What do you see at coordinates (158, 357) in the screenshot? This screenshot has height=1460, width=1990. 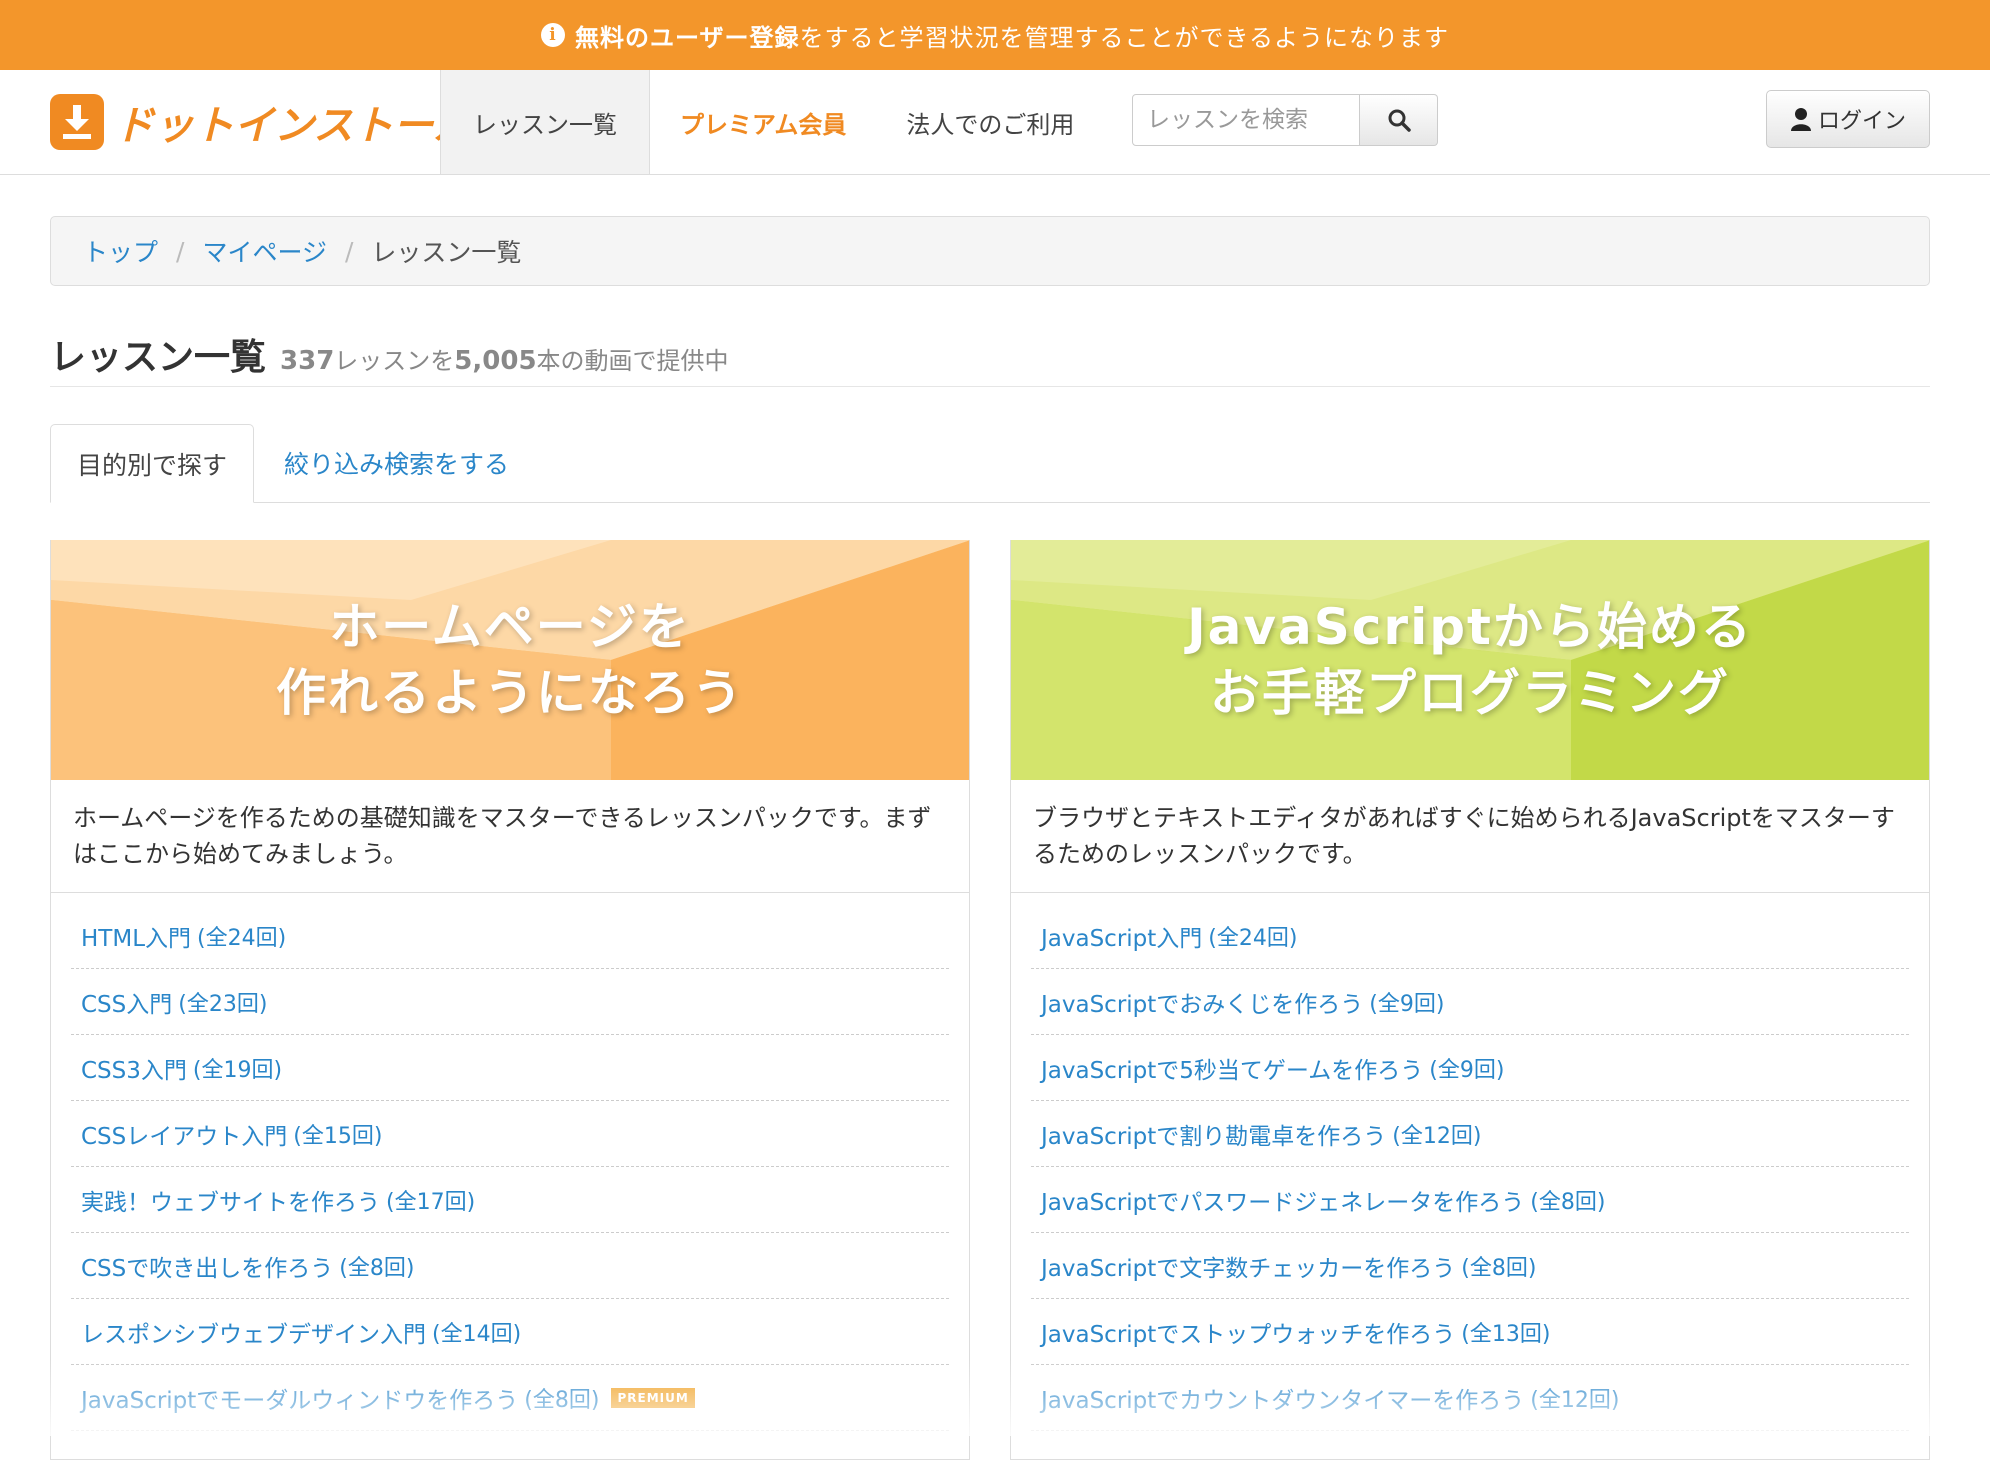 I see `page-title: レッスン一覧` at bounding box center [158, 357].